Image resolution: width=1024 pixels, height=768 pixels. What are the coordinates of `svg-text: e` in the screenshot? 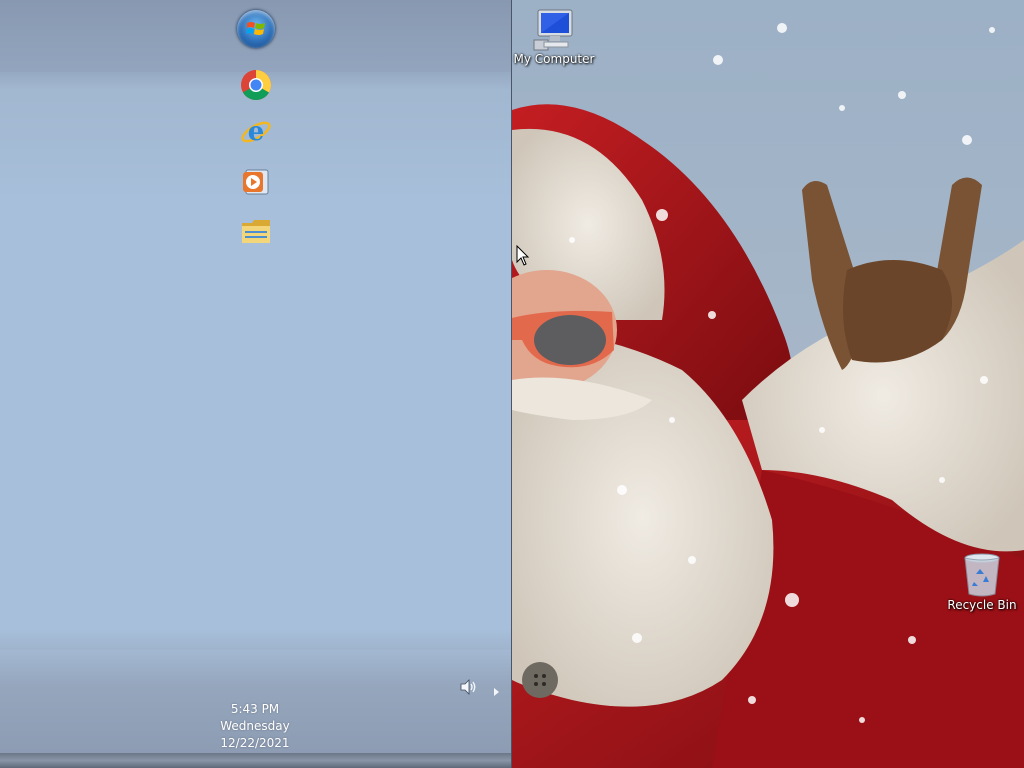 It's located at (256, 132).